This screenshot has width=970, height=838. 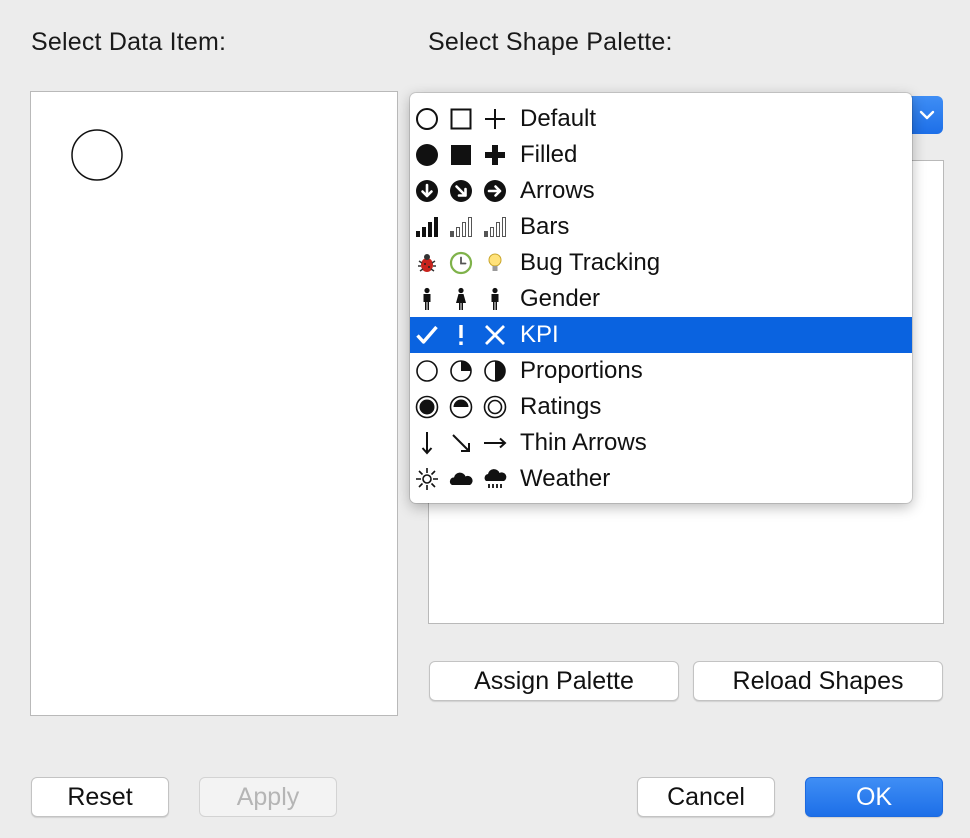 What do you see at coordinates (100, 797) in the screenshot?
I see `reset-button: Reset` at bounding box center [100, 797].